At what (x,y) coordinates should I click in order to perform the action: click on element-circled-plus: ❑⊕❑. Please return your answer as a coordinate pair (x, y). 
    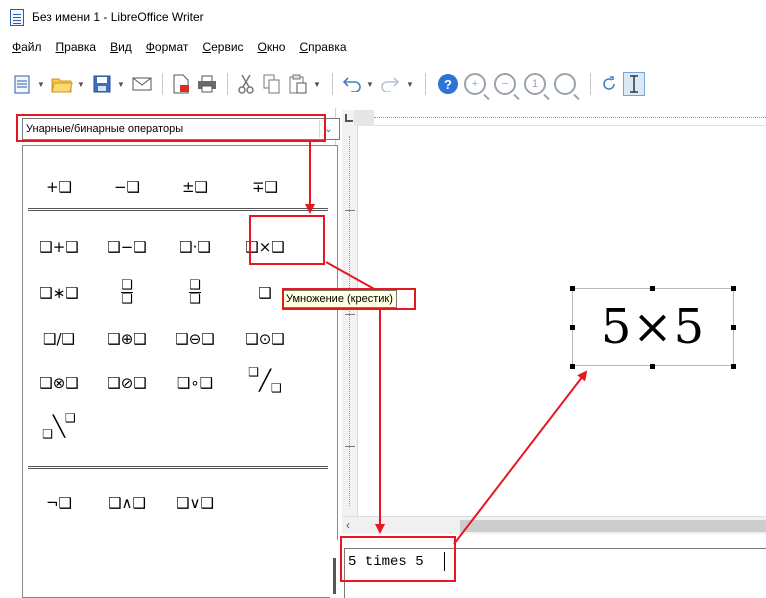
    Looking at the image, I should click on (127, 339).